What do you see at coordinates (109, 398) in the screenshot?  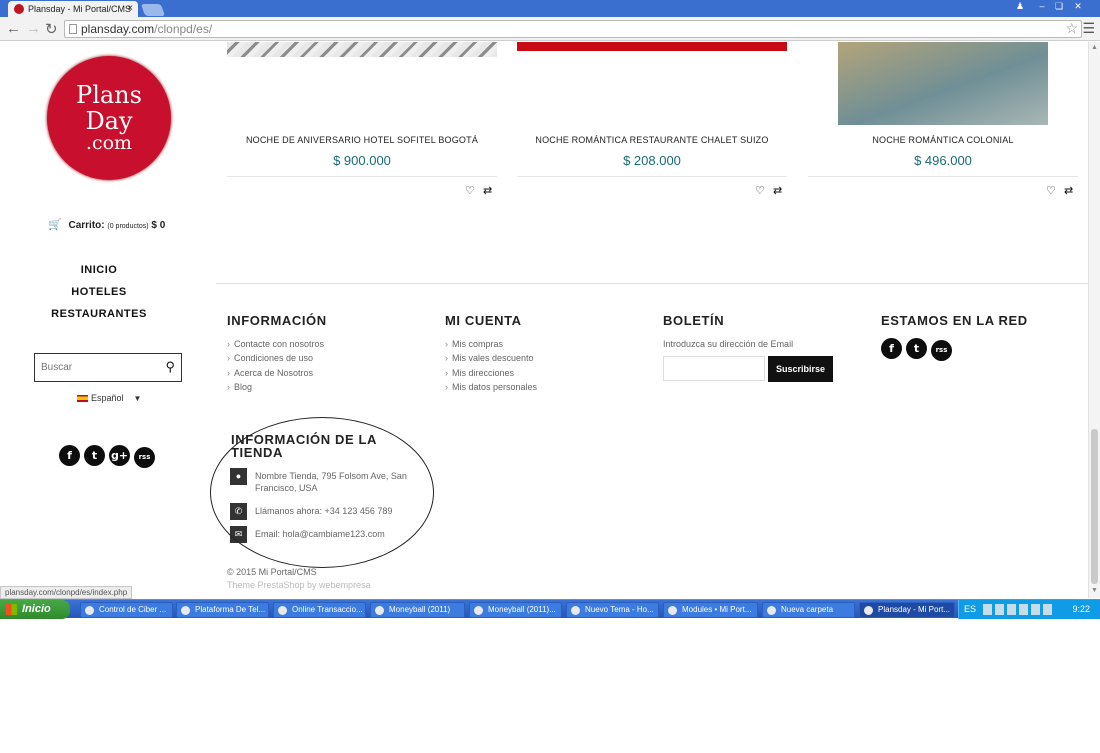 I see `language-selector: Español ▼` at bounding box center [109, 398].